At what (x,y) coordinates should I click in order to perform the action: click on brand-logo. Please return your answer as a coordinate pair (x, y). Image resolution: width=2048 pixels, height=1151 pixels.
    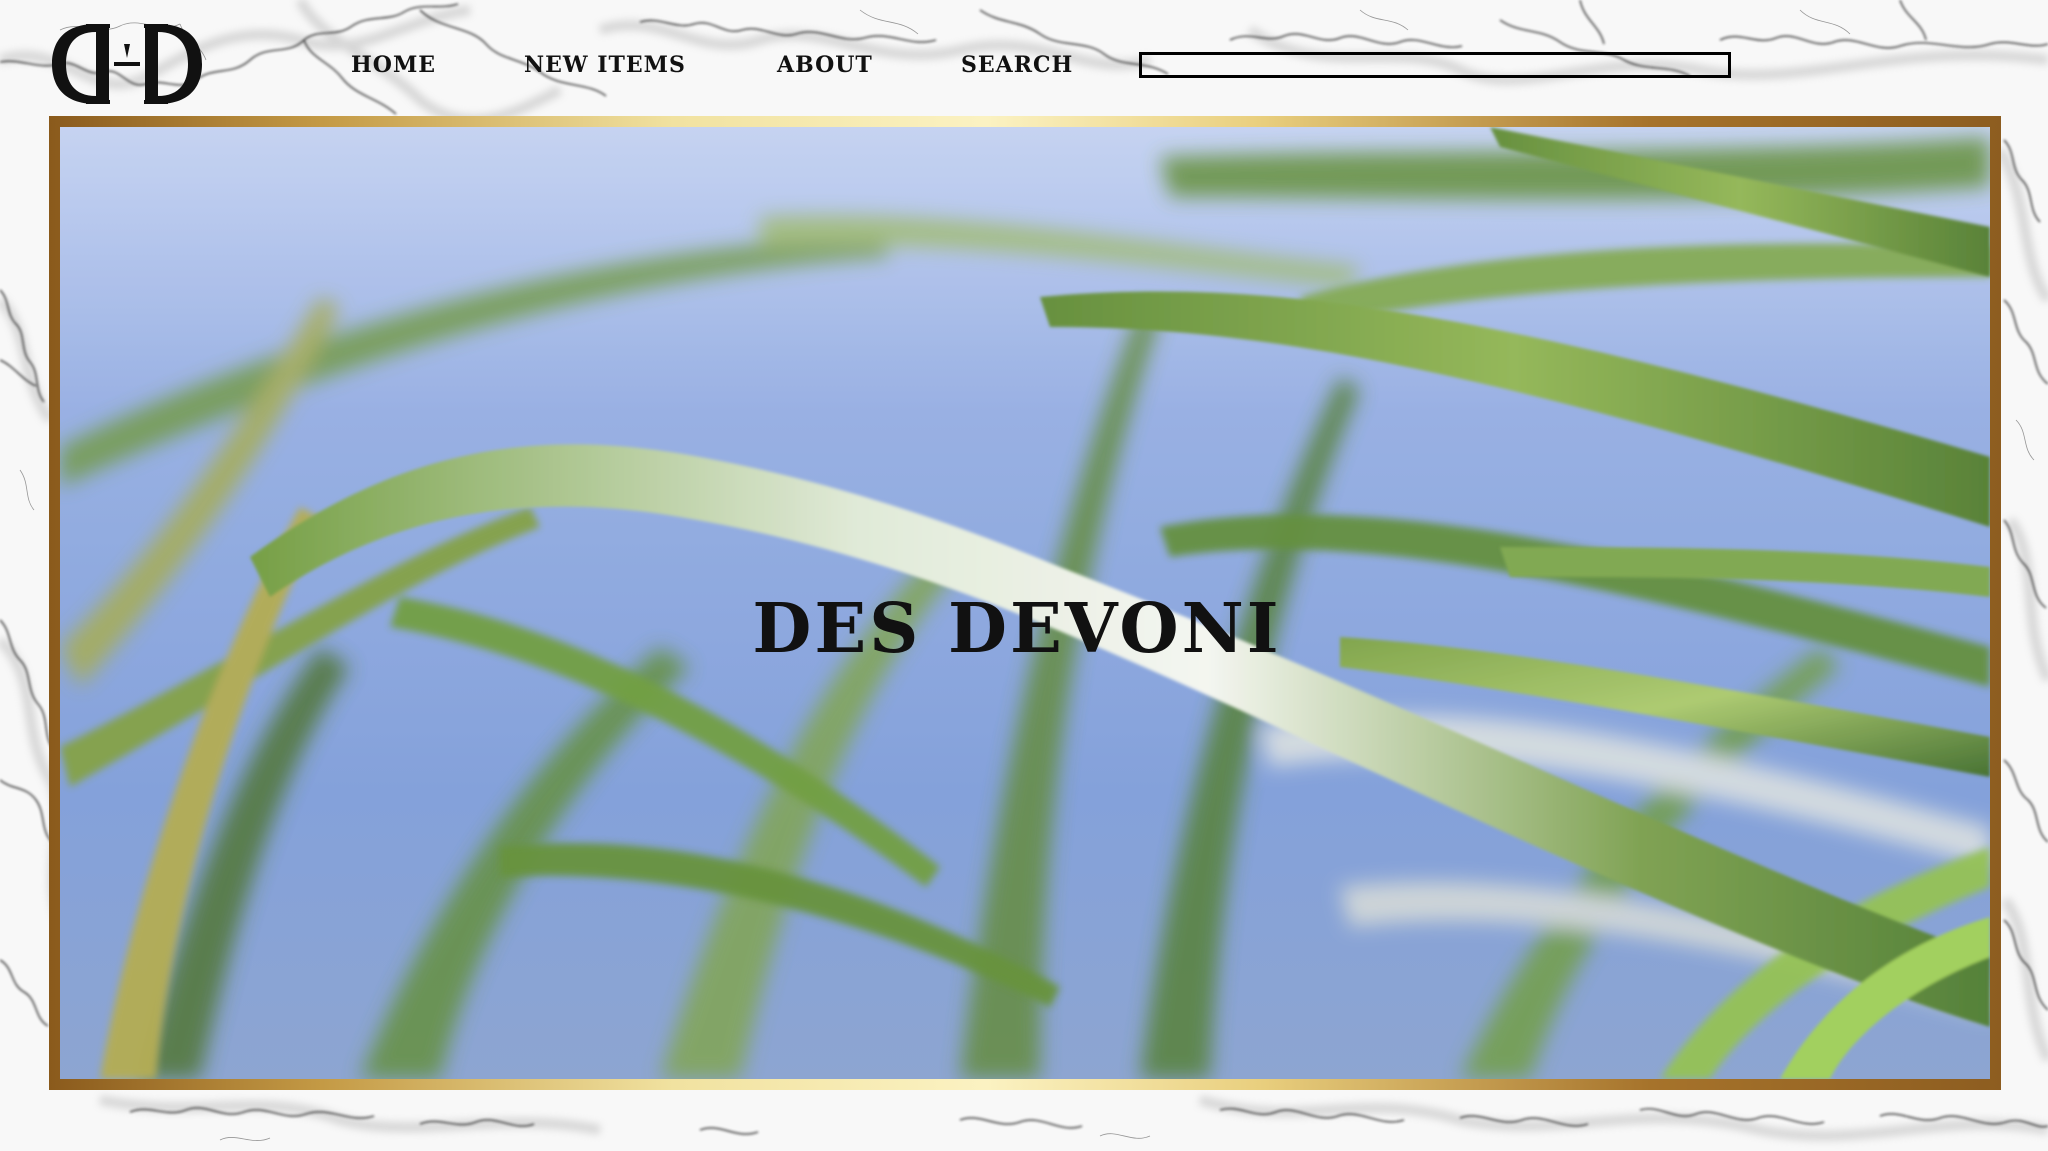
    Looking at the image, I should click on (127, 64).